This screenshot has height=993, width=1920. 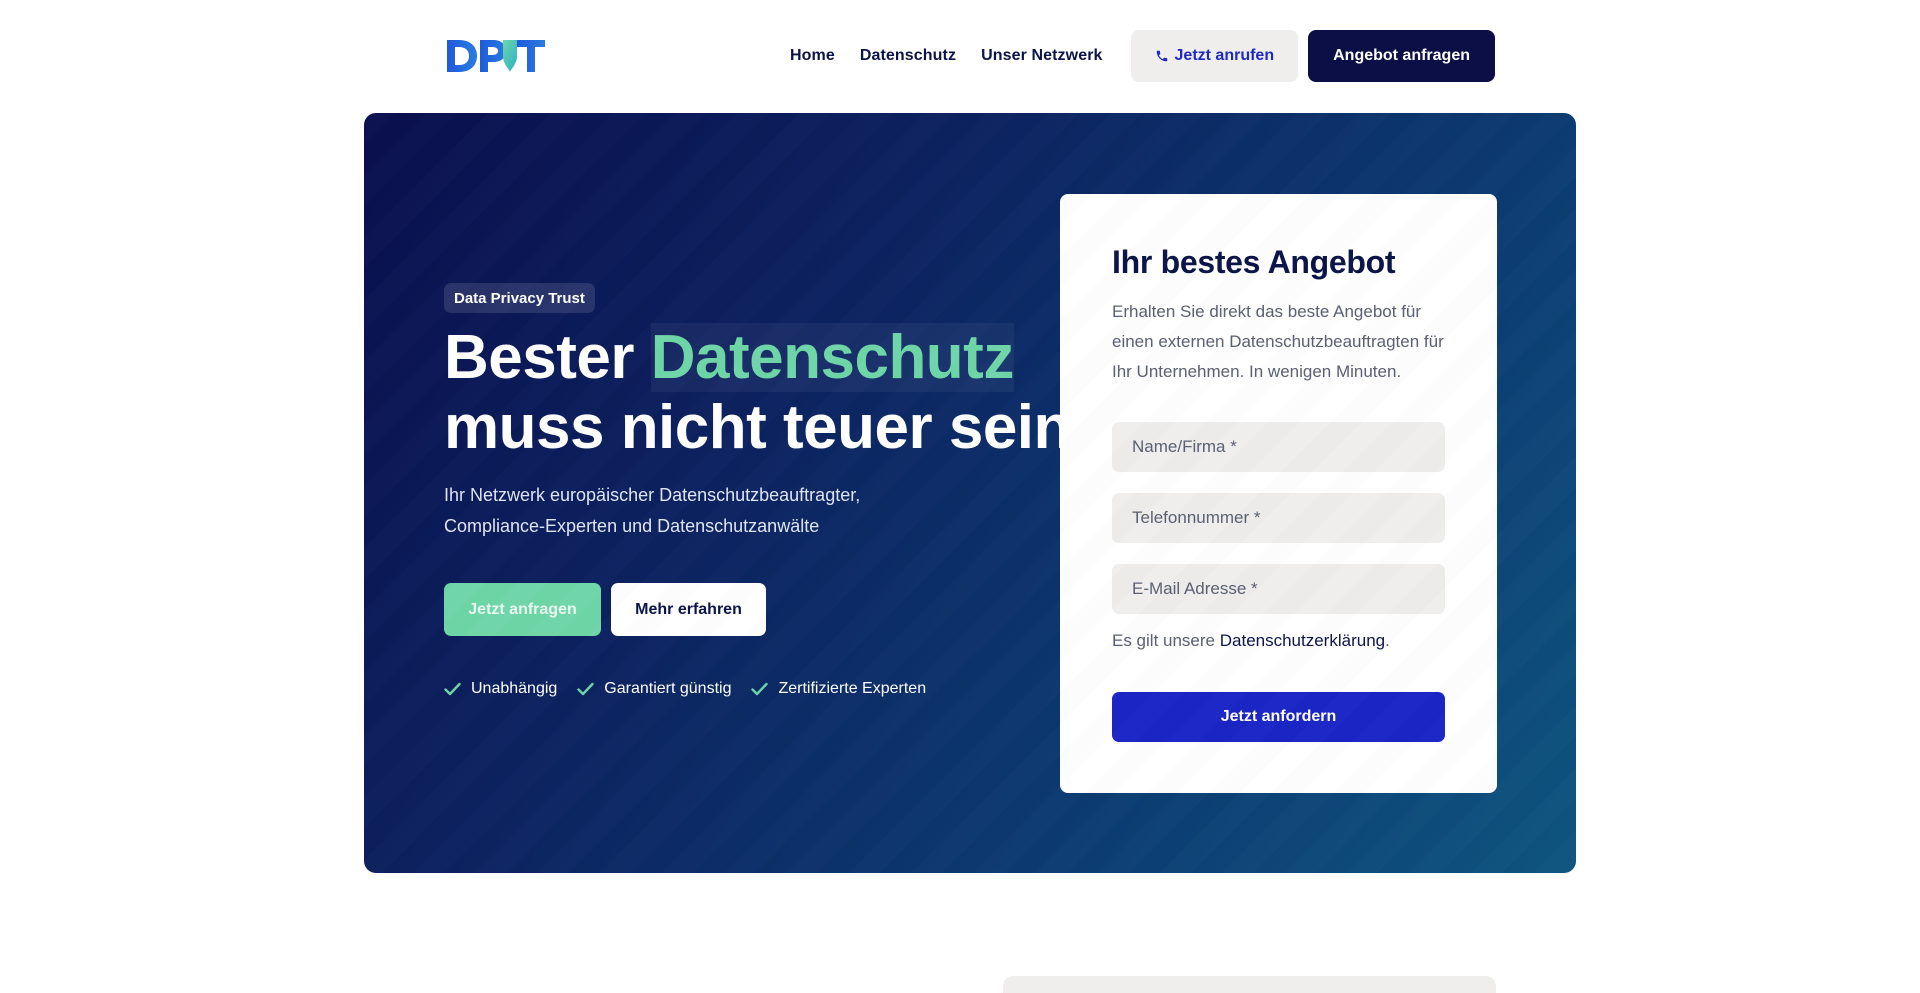 What do you see at coordinates (757, 427) in the screenshot?
I see `headline-line2: muss nicht teuer sein` at bounding box center [757, 427].